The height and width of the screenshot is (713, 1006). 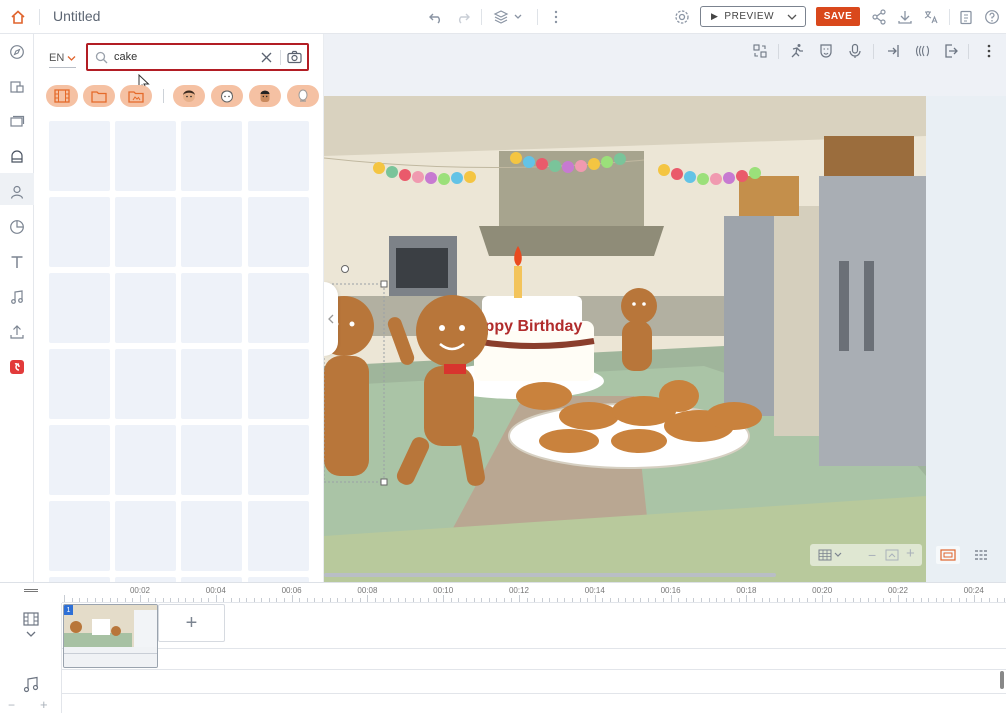 What do you see at coordinates (17, 87) in the screenshot?
I see `templates-icon` at bounding box center [17, 87].